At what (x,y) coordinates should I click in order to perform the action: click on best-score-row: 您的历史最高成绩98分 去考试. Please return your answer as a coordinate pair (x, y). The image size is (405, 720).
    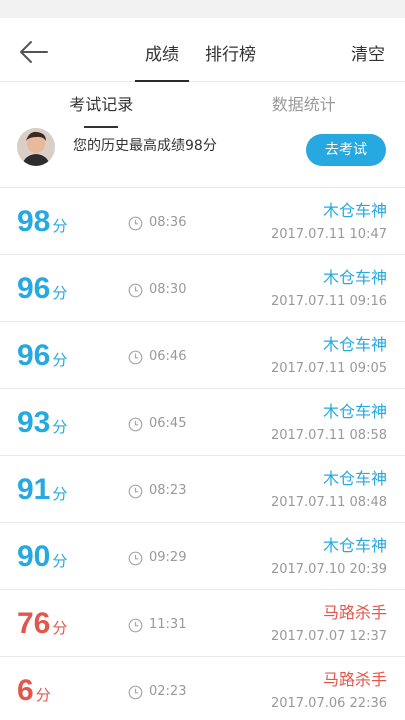
    Looking at the image, I should click on (202, 158).